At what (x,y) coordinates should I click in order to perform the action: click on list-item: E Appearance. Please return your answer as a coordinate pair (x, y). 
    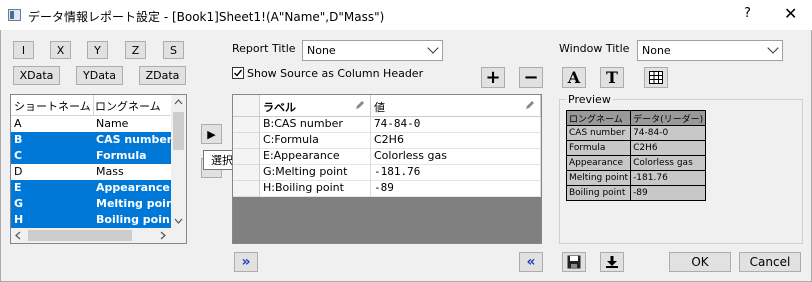
    Looking at the image, I should click on (91, 188).